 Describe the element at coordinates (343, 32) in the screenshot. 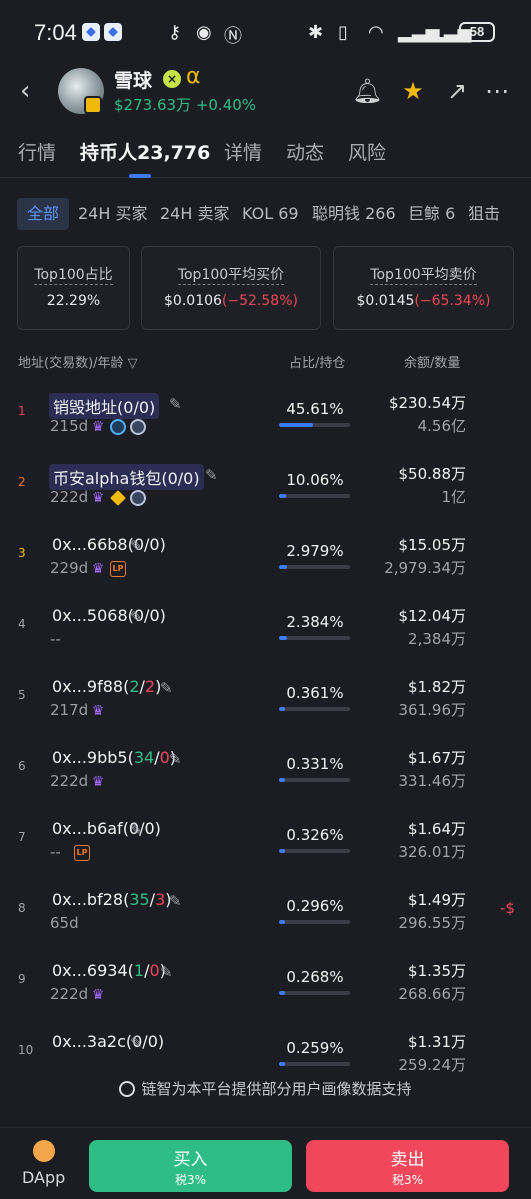

I see `vibrate-icon: ▯` at that location.